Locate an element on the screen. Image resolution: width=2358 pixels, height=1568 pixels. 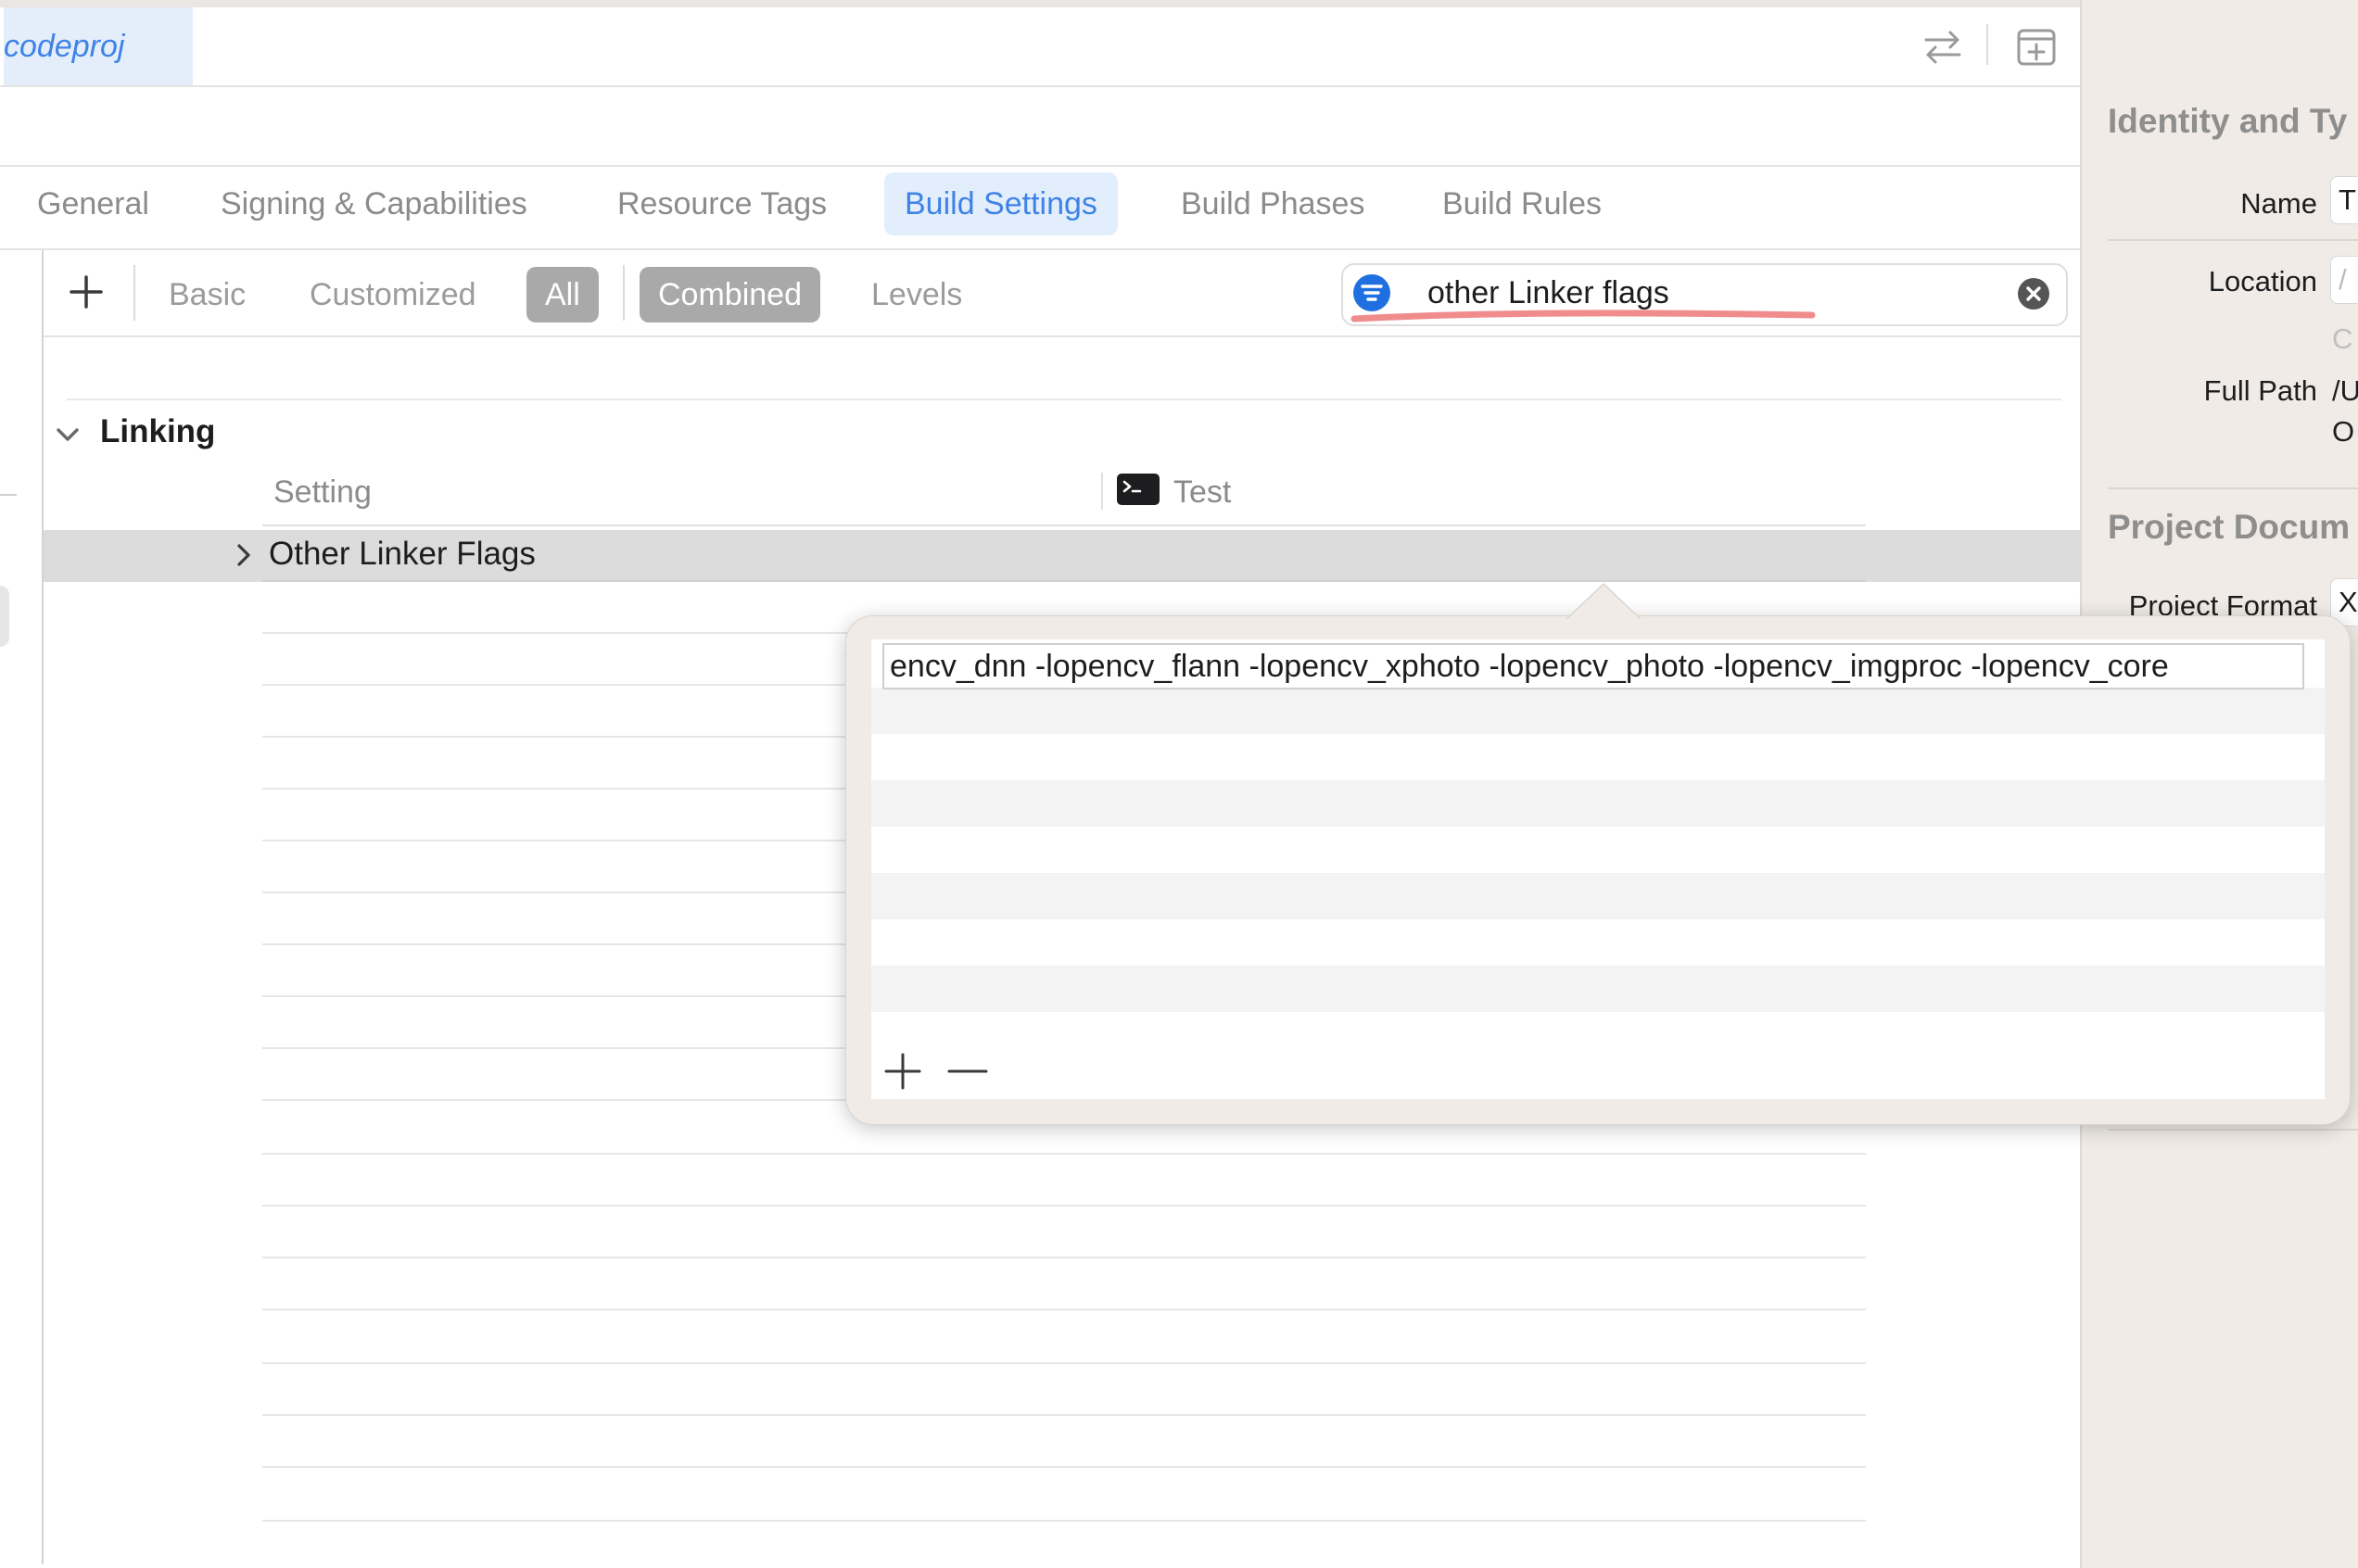
add-value-icon is located at coordinates (903, 1071).